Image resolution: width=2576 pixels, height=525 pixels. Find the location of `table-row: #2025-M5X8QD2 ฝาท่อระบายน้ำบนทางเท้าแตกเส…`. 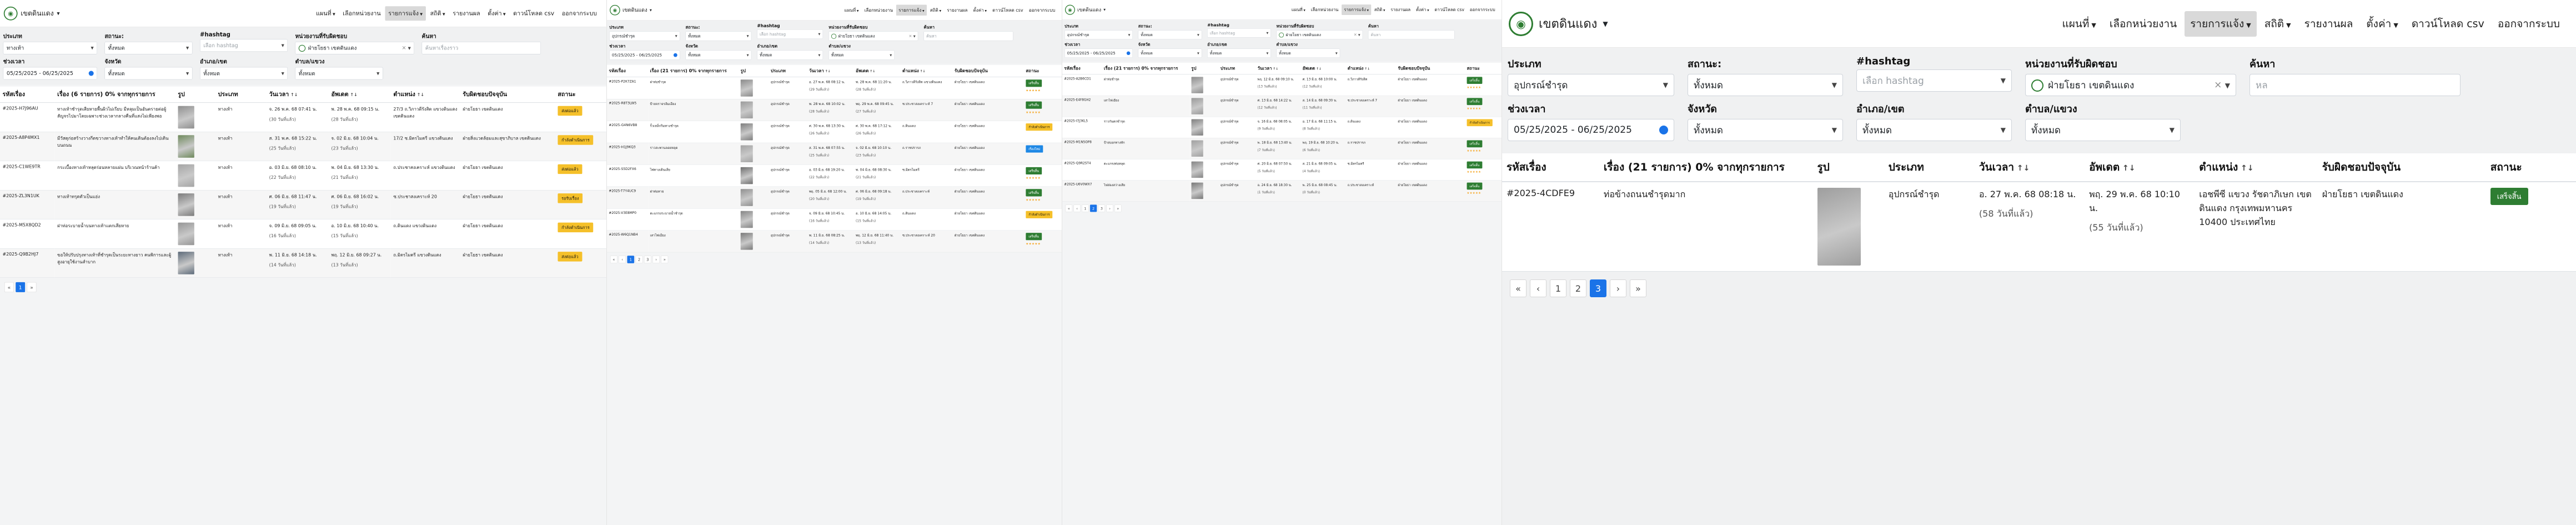

table-row: #2025-M5X8QD2 ฝาท่อระบายน้ำบนทางเท้าแตกเส… is located at coordinates (303, 234).